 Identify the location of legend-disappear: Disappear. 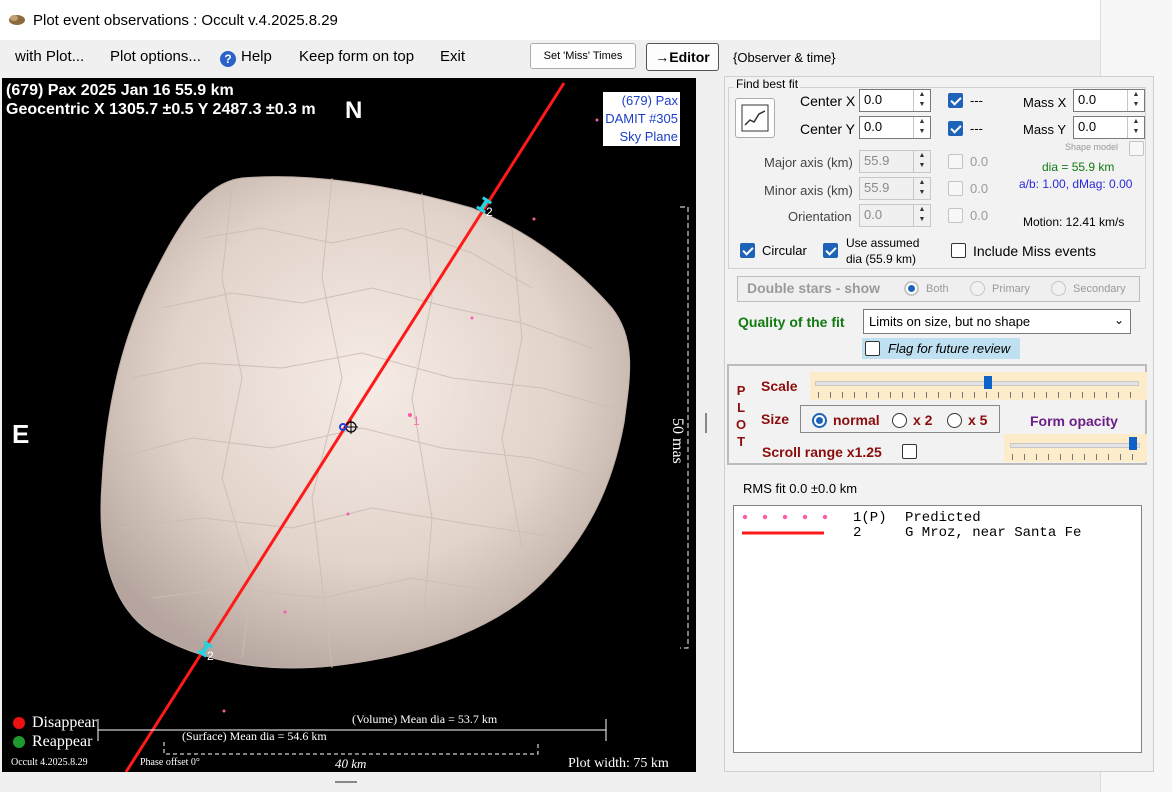
(64, 722).